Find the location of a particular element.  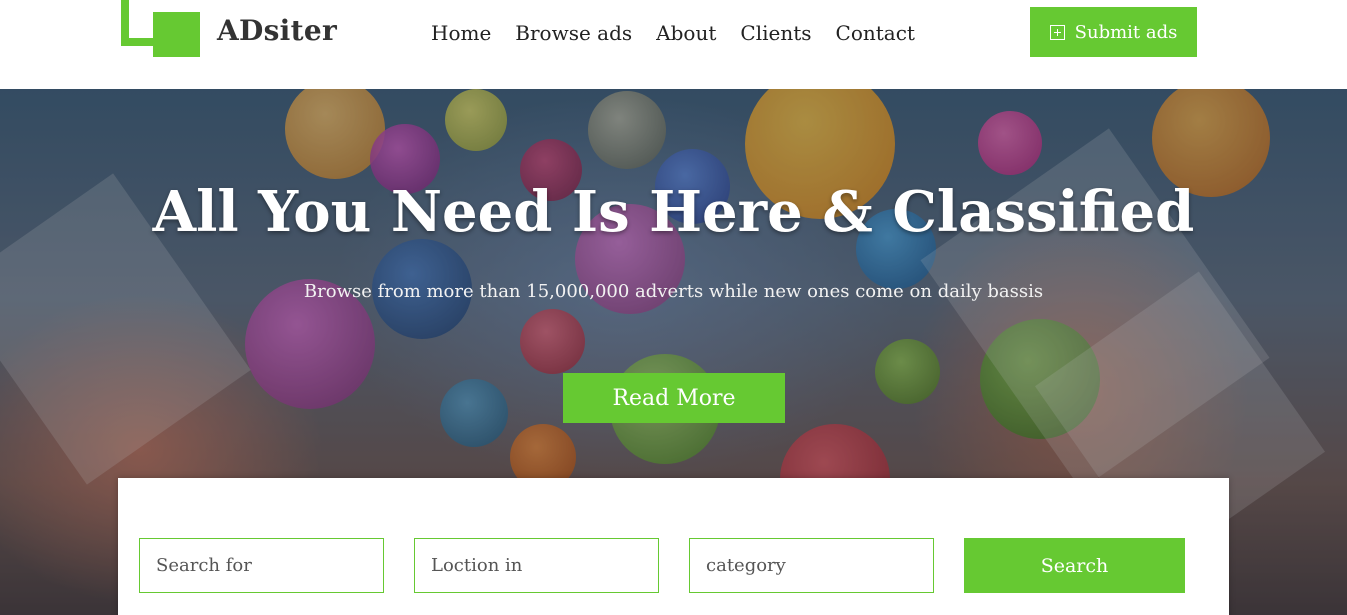

brand-name: ADsiter is located at coordinates (277, 30).